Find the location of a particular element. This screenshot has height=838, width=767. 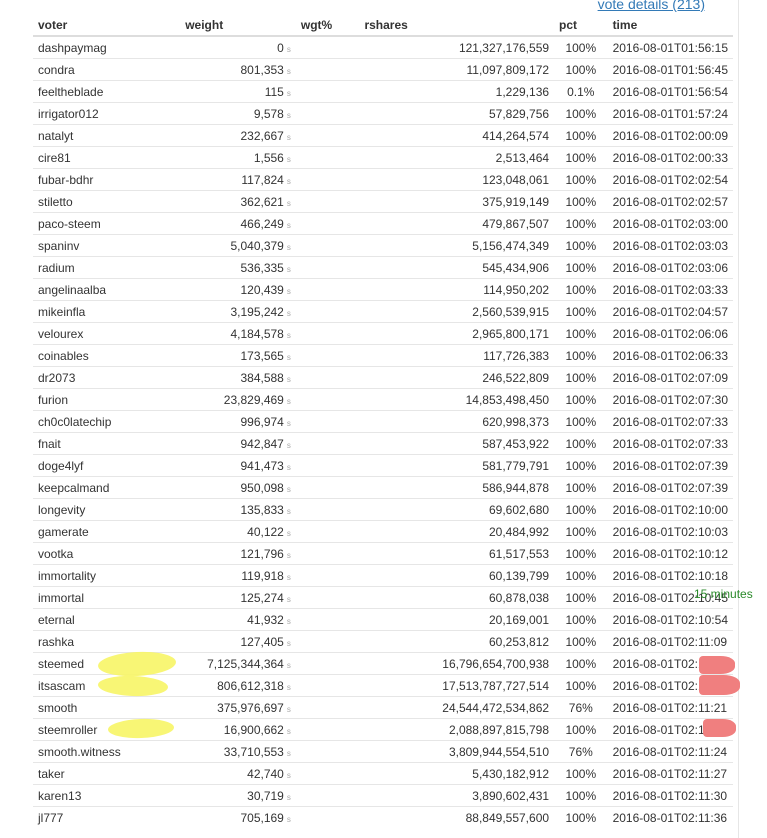

voter-cell: vootka is located at coordinates (107, 553).